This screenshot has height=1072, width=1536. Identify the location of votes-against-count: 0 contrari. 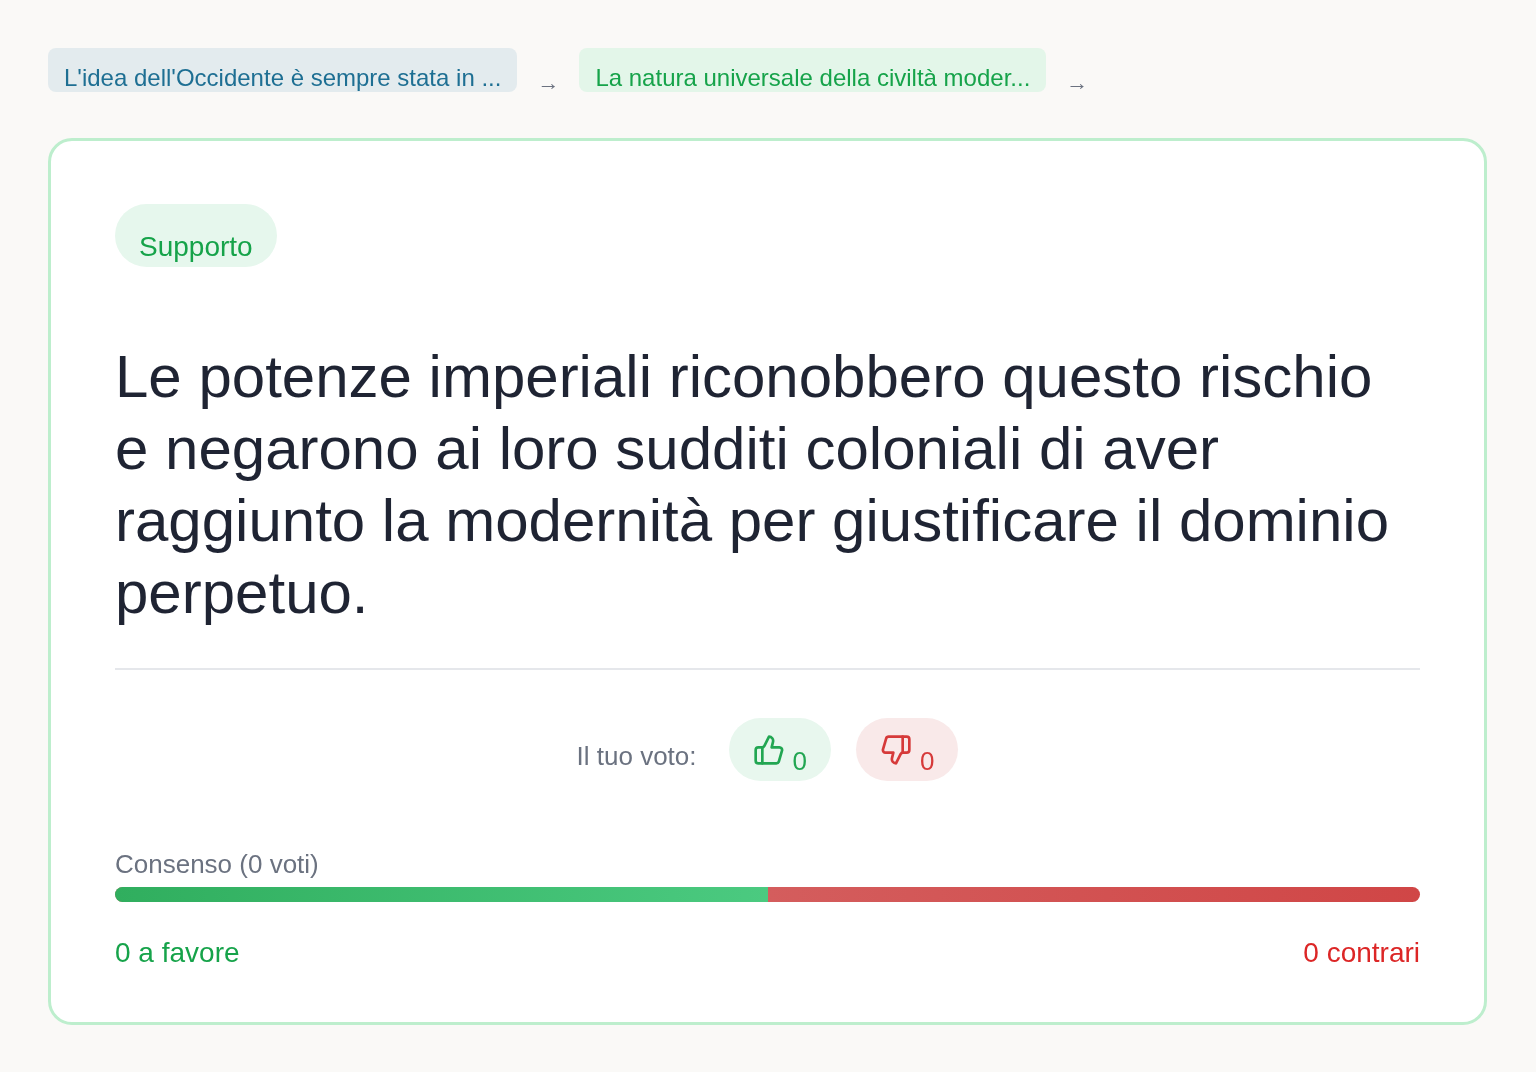
(1361, 953).